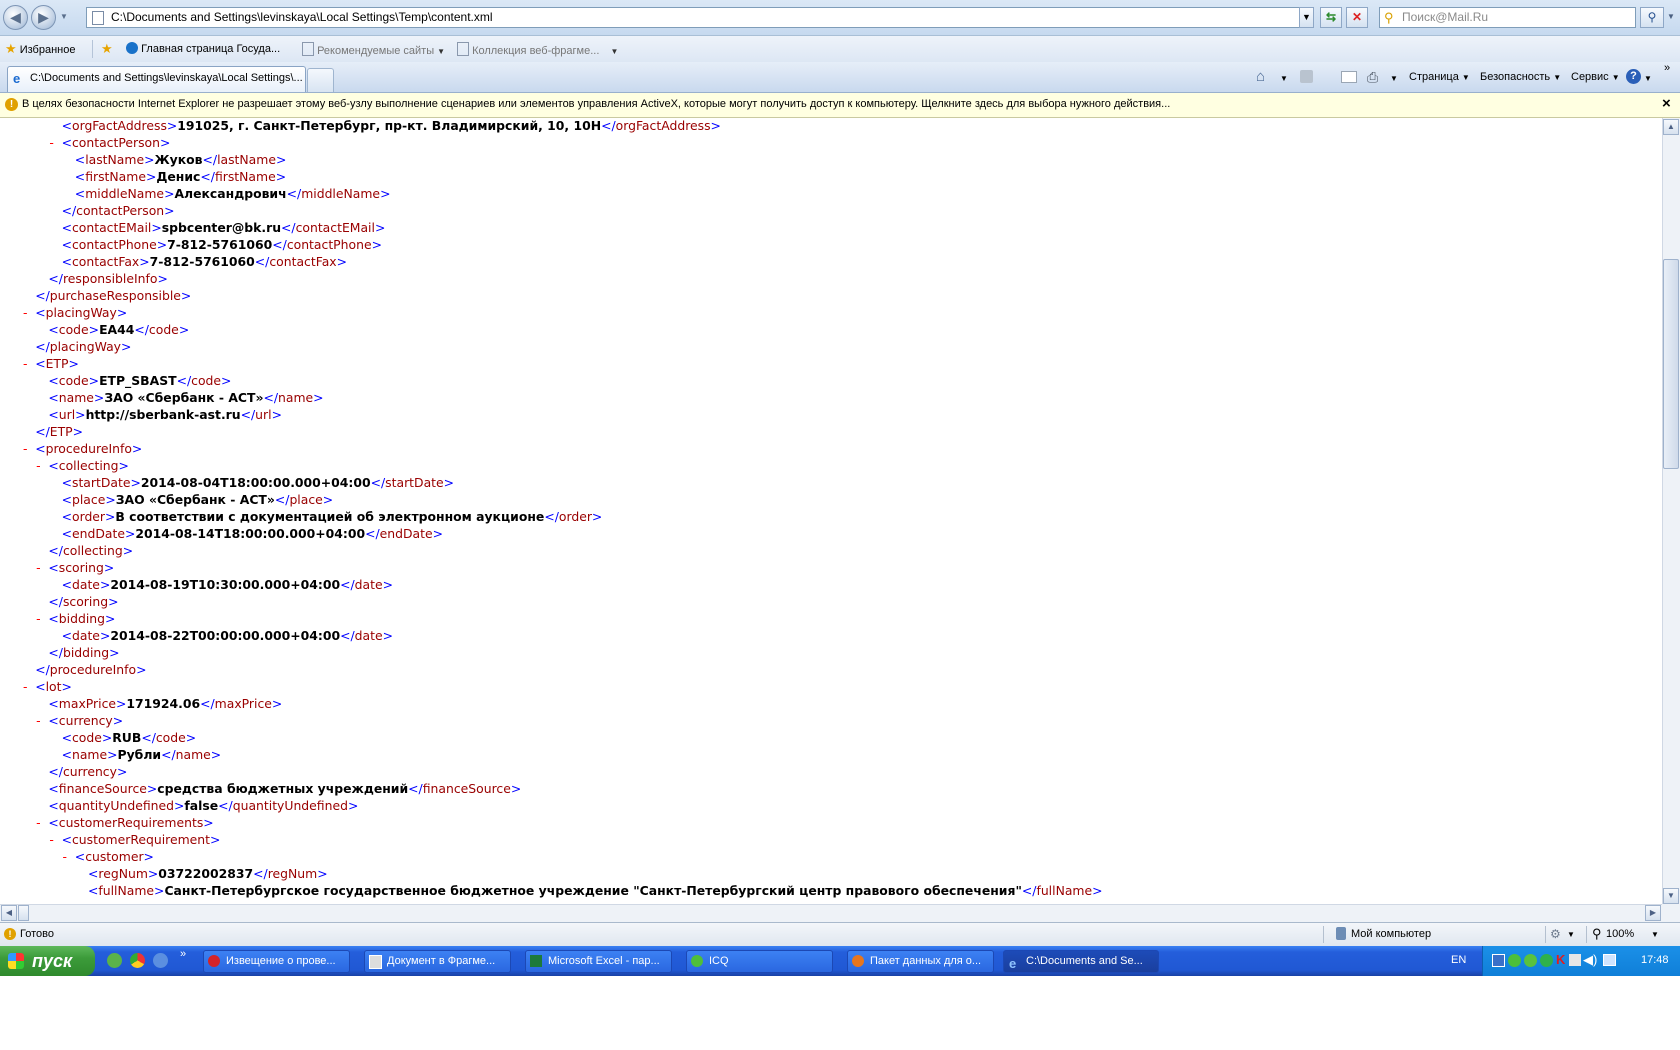 The height and width of the screenshot is (1050, 1680). Describe the element at coordinates (1514, 960) in the screenshot. I see `tray-icq-icon` at that location.